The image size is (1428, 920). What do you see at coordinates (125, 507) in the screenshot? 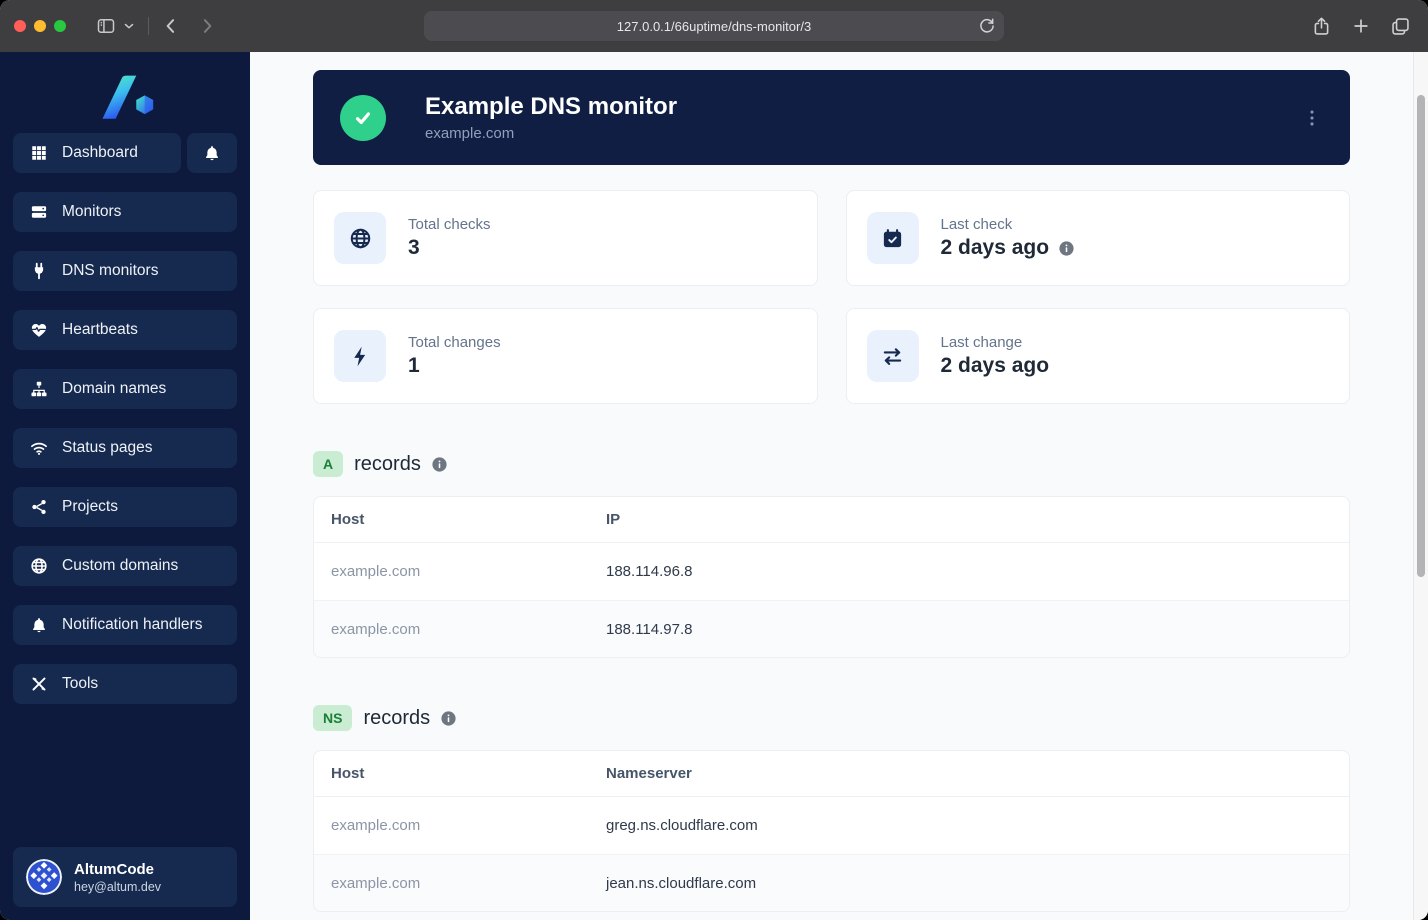
I see `sidebar-item-projects: Projects` at bounding box center [125, 507].